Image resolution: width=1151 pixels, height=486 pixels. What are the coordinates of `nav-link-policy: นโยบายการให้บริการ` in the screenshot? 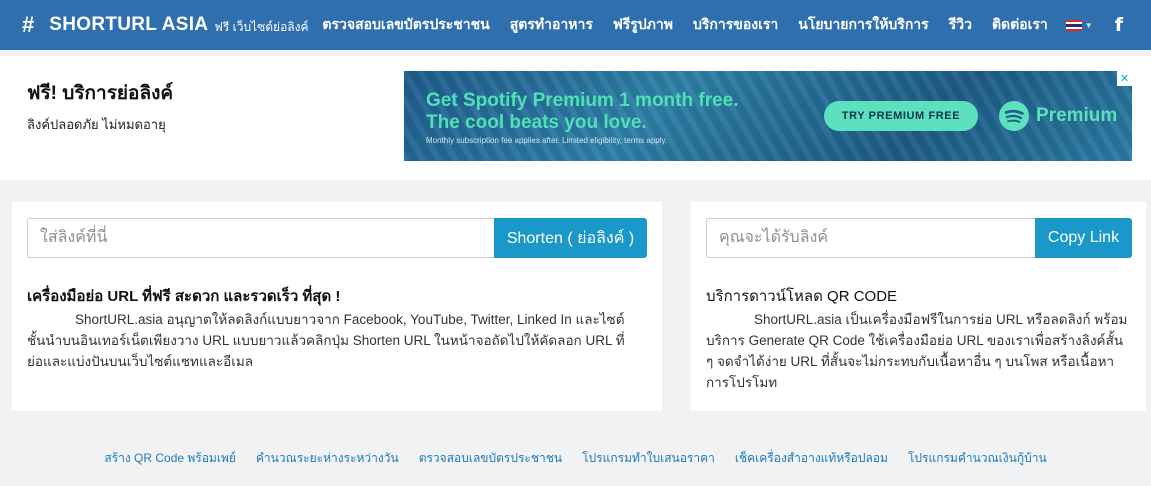 It's located at (863, 25).